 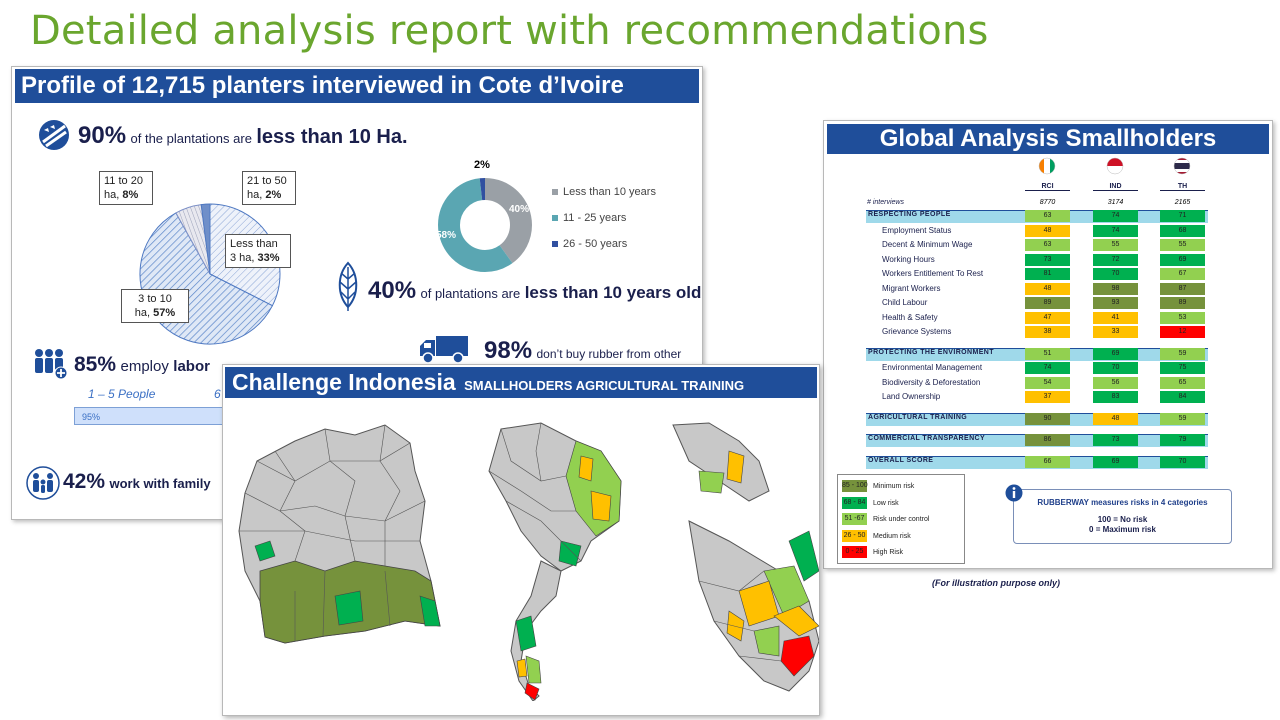 I want to click on stat-buy-row: 98% don’t buy rubber from other, so click(x=582, y=351).